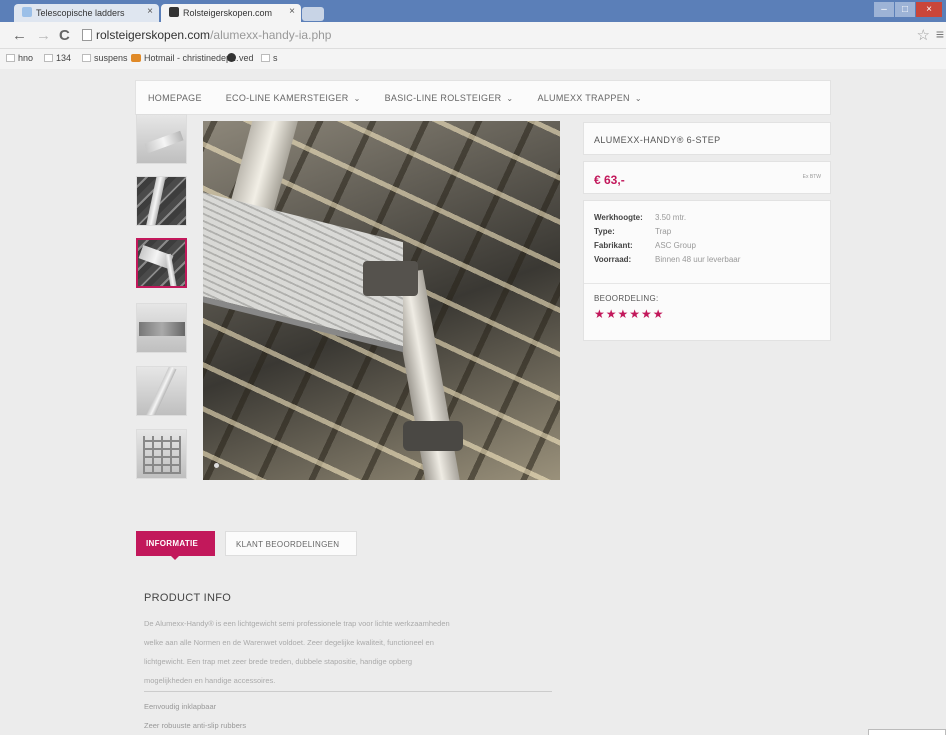 The height and width of the screenshot is (735, 946). Describe the element at coordinates (246, 58) in the screenshot. I see `bookmark-label: ved` at that location.